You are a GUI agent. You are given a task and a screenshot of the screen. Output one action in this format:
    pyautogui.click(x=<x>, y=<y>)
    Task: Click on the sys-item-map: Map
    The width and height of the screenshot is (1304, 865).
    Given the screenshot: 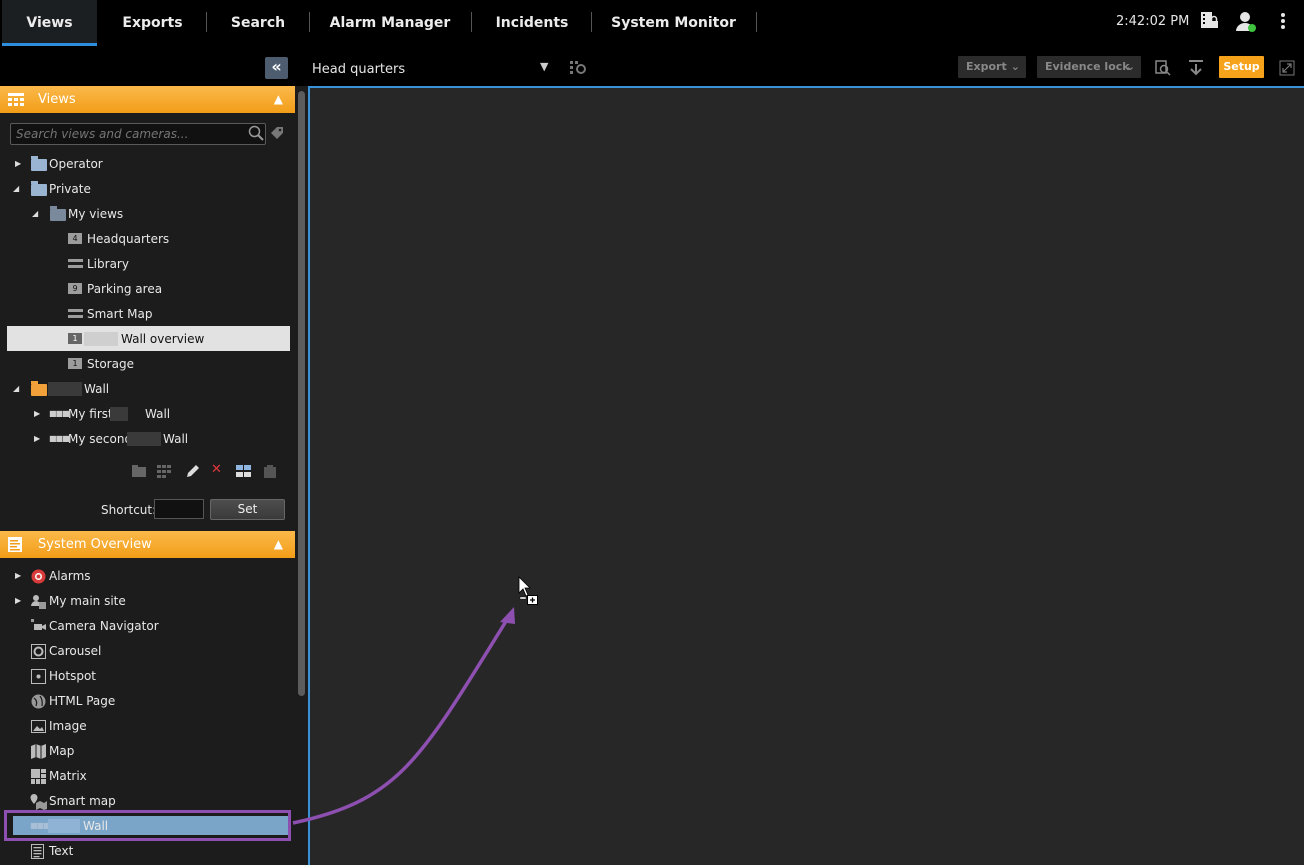 What is the action you would take?
    pyautogui.click(x=145, y=751)
    